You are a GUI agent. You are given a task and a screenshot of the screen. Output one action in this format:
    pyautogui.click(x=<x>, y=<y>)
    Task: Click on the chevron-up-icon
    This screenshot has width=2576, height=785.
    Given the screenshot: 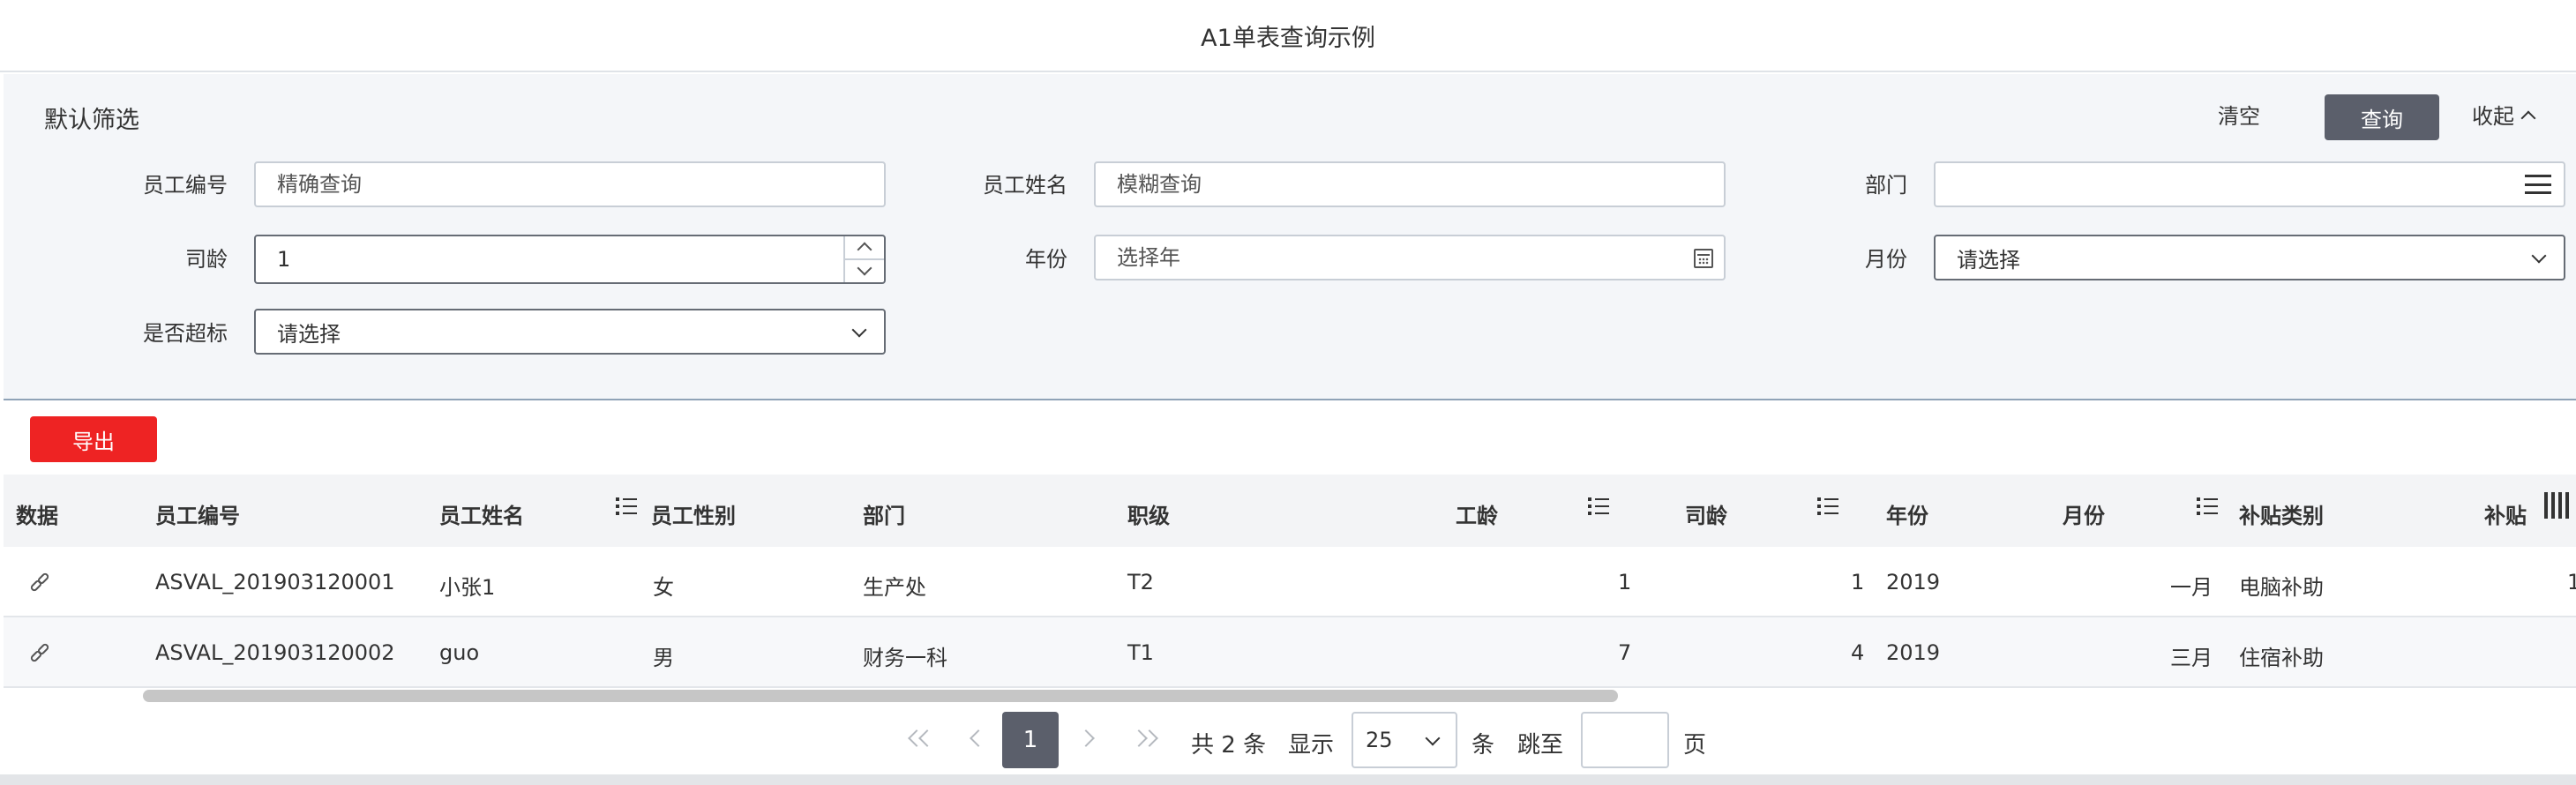 What is the action you would take?
    pyautogui.click(x=2528, y=118)
    